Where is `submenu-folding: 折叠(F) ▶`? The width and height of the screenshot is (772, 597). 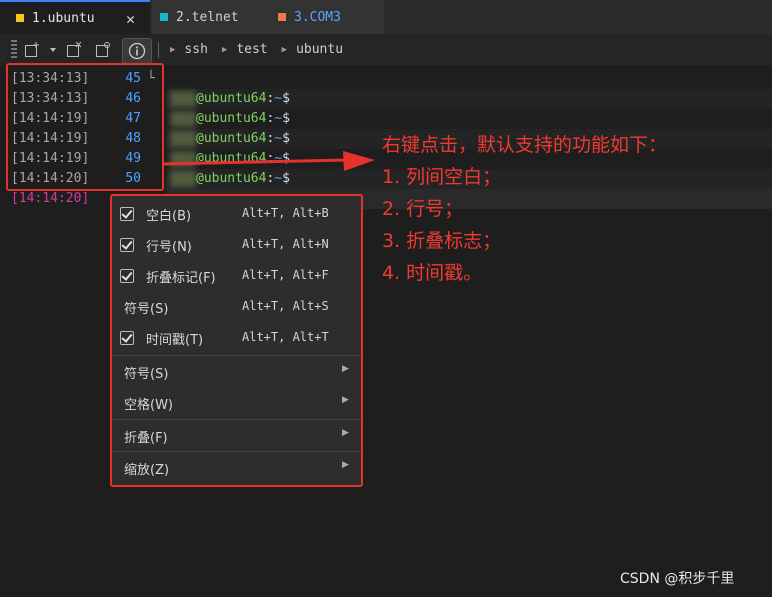
submenu-folding: 折叠(F) ▶ is located at coordinates (236, 436).